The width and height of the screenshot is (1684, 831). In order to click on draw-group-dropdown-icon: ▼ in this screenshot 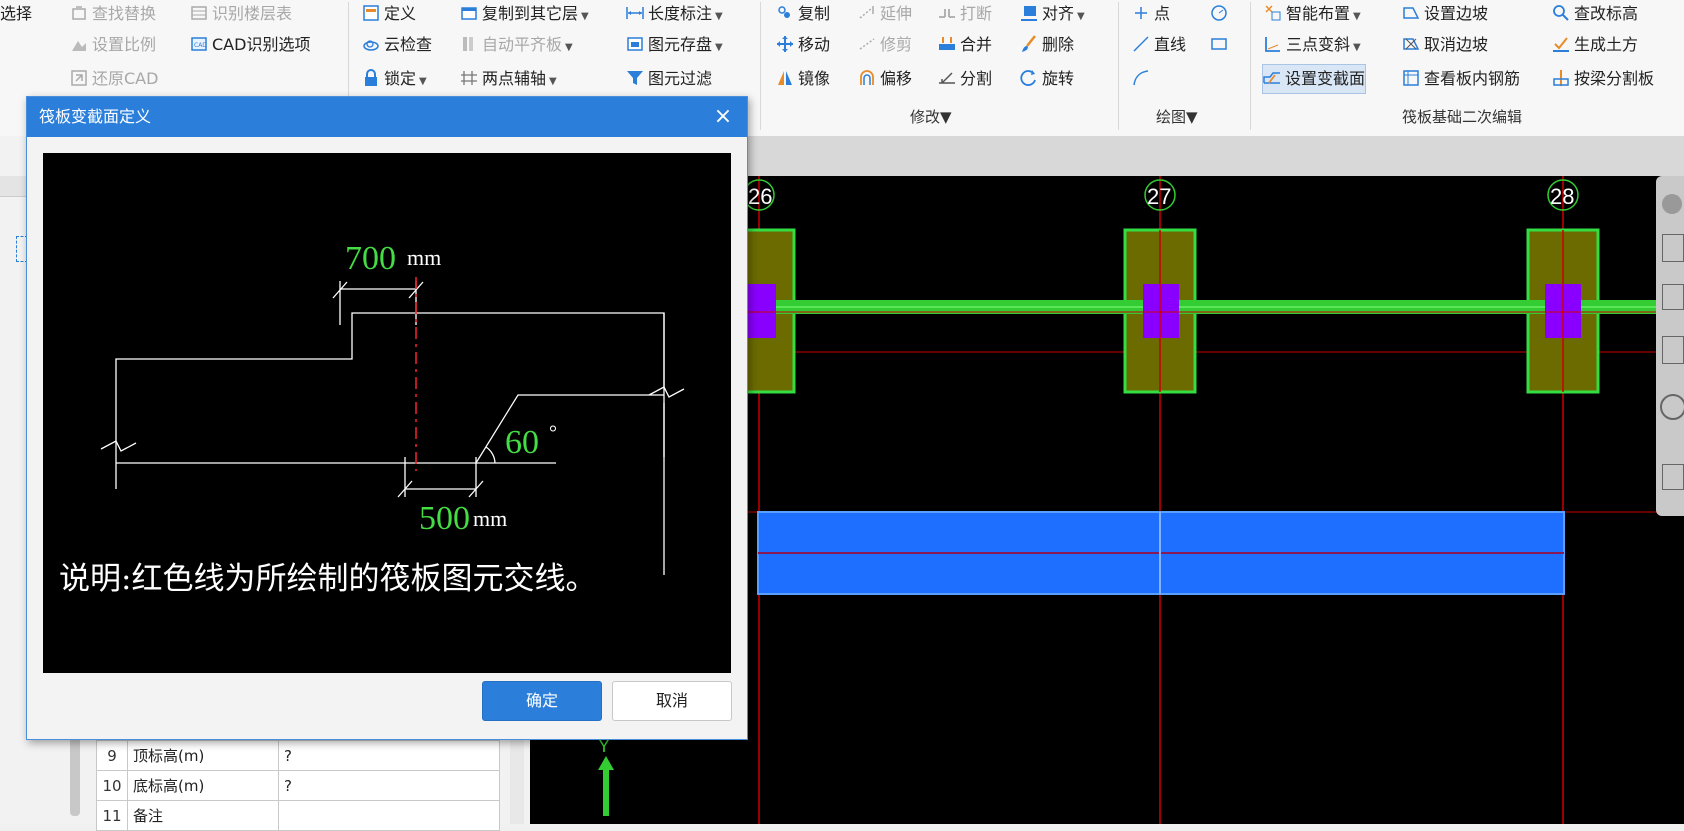, I will do `click(1192, 117)`.